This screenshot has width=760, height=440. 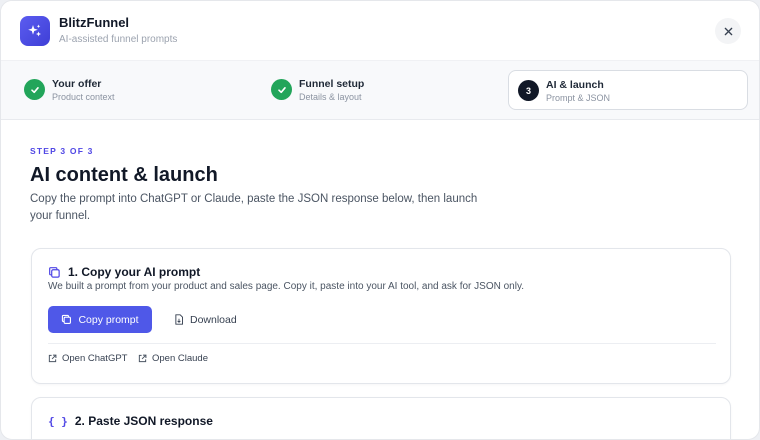 What do you see at coordinates (528, 90) in the screenshot?
I see `step-number-badge: 3` at bounding box center [528, 90].